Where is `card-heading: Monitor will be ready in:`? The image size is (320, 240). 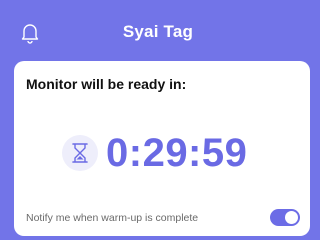
card-heading: Monitor will be ready in: is located at coordinates (106, 84).